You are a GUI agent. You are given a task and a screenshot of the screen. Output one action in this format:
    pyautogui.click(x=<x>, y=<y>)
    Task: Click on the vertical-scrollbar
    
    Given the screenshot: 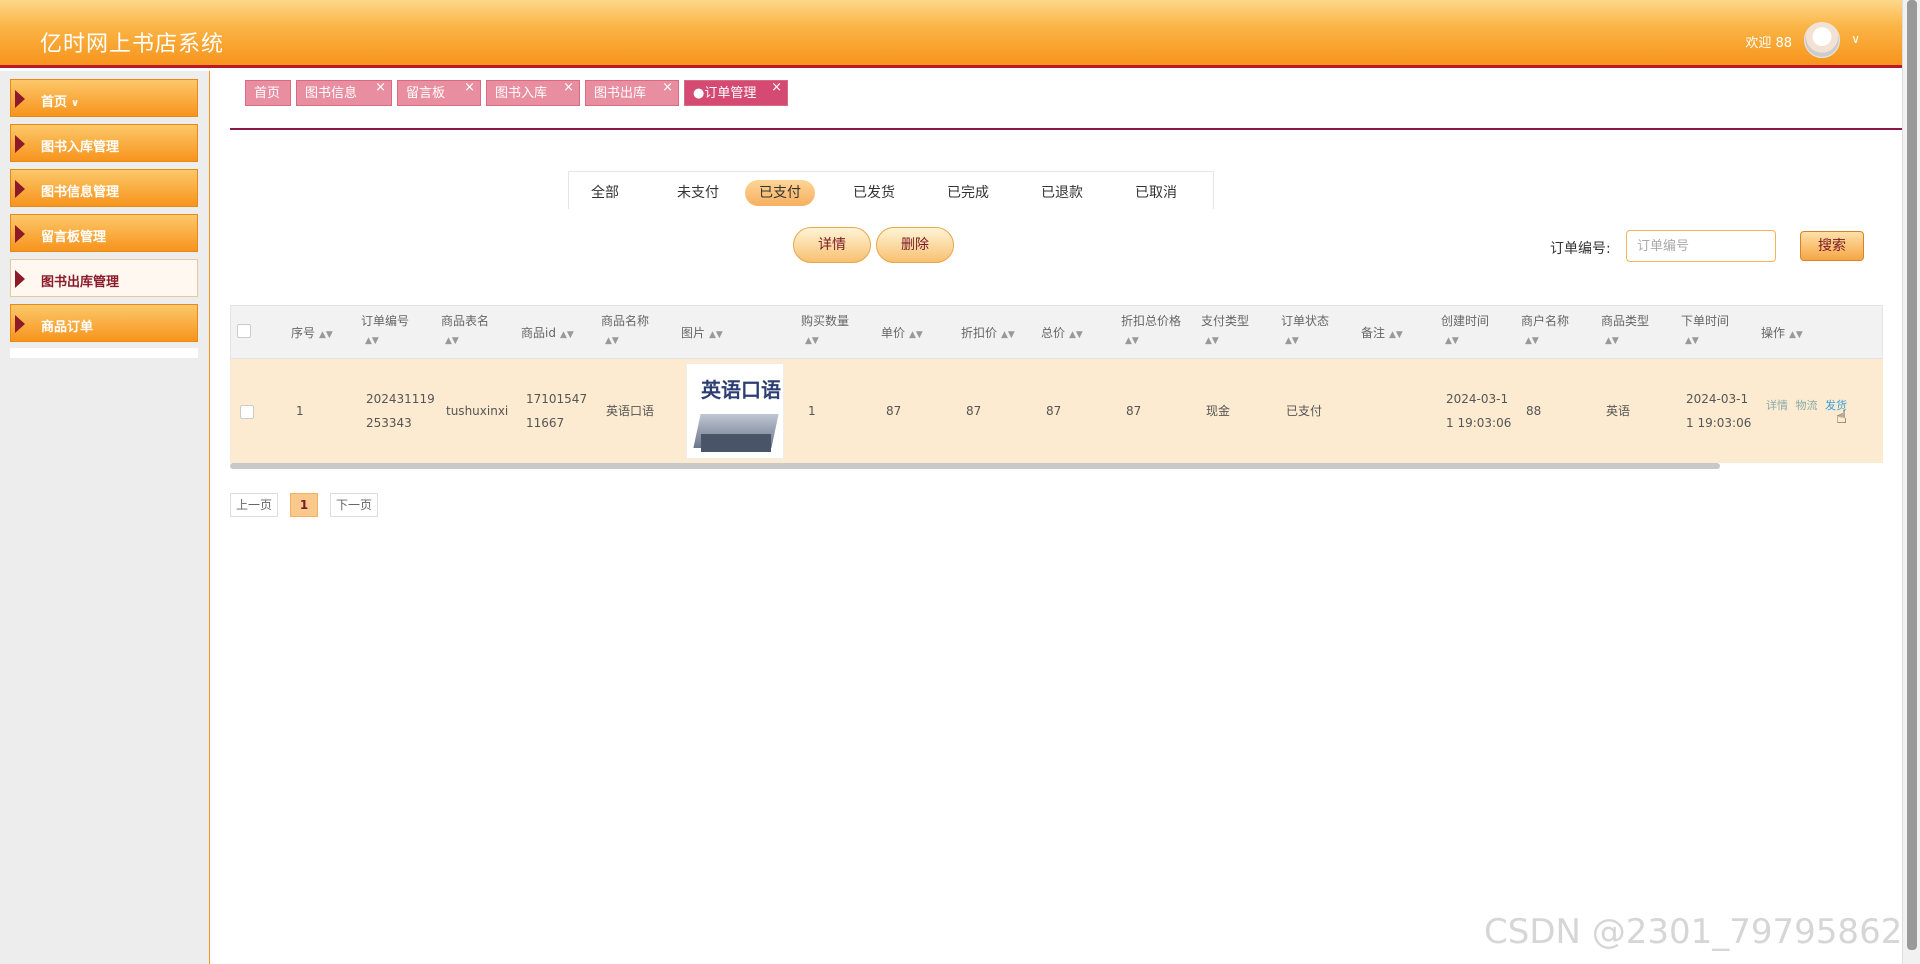 What is the action you would take?
    pyautogui.click(x=1911, y=482)
    